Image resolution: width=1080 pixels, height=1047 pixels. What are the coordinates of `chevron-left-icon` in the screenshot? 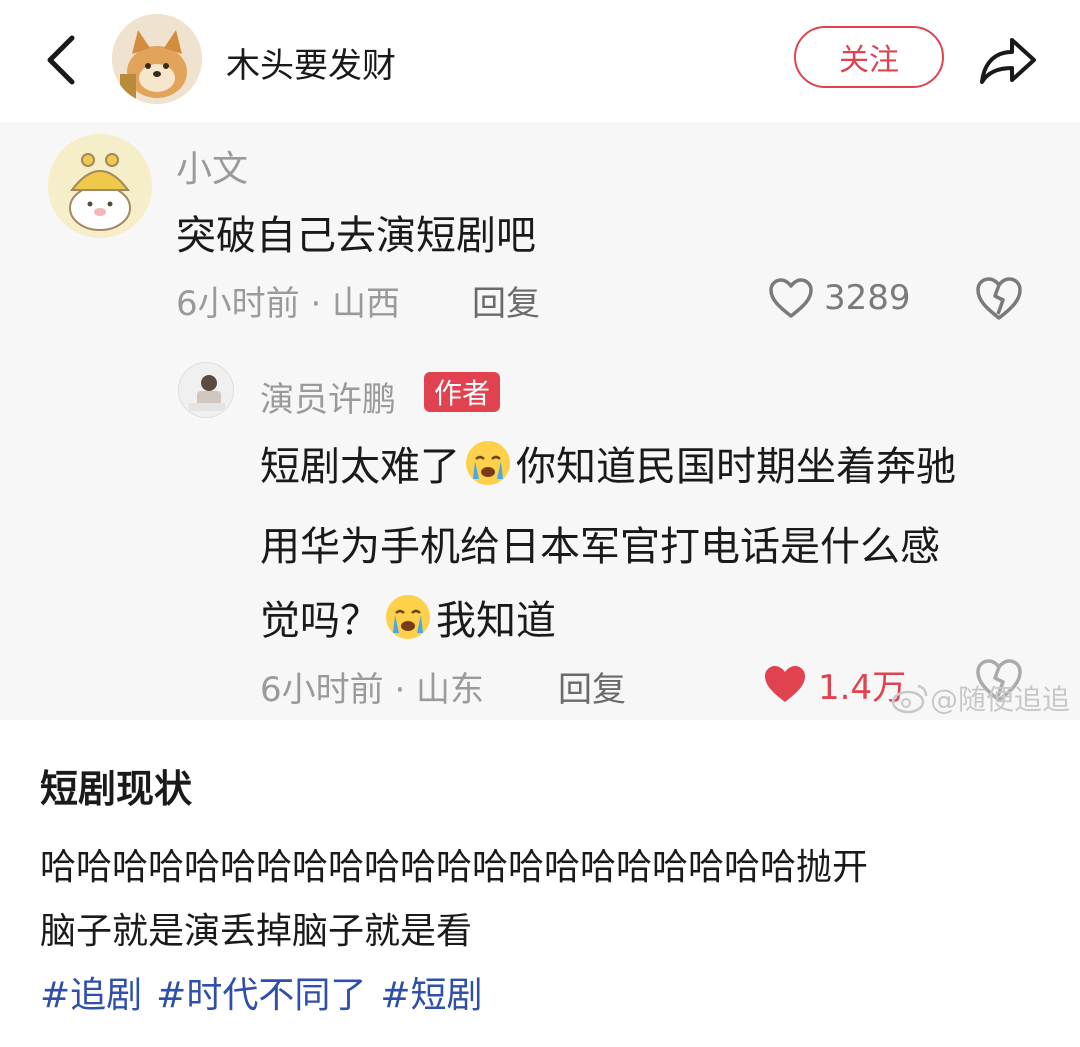 It's located at (61, 60).